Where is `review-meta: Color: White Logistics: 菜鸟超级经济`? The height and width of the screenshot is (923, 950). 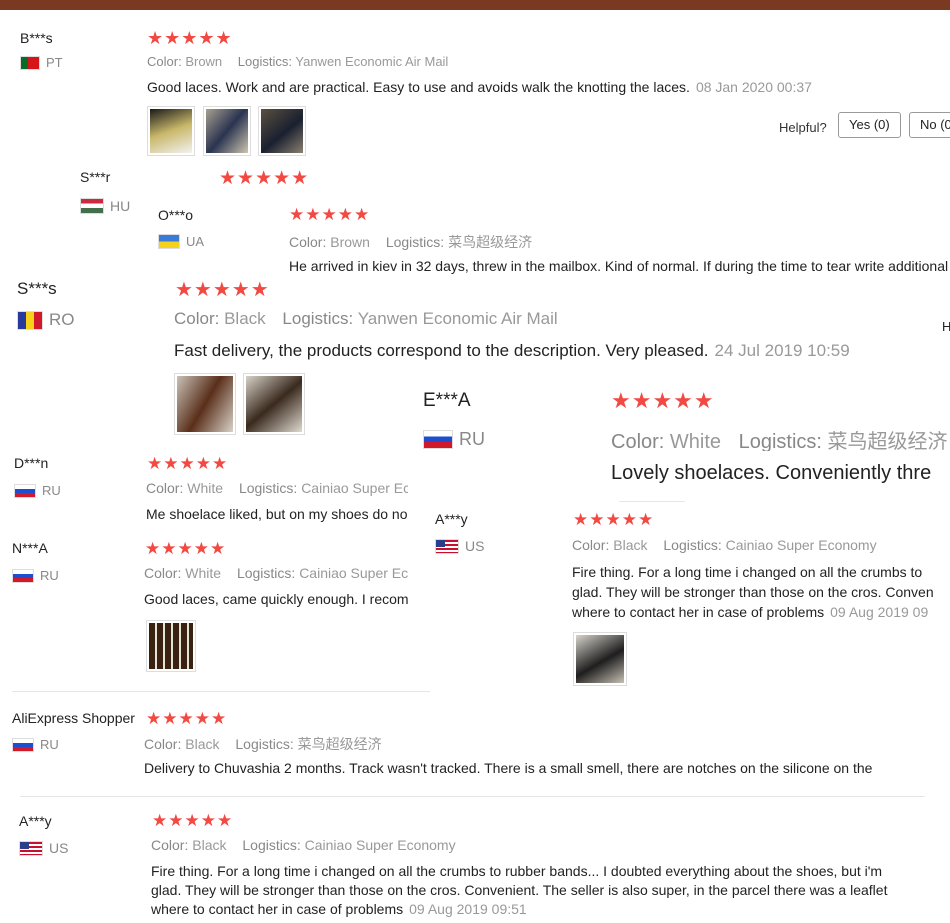
review-meta: Color: White Logistics: 菜鸟超级经济 is located at coordinates (779, 441).